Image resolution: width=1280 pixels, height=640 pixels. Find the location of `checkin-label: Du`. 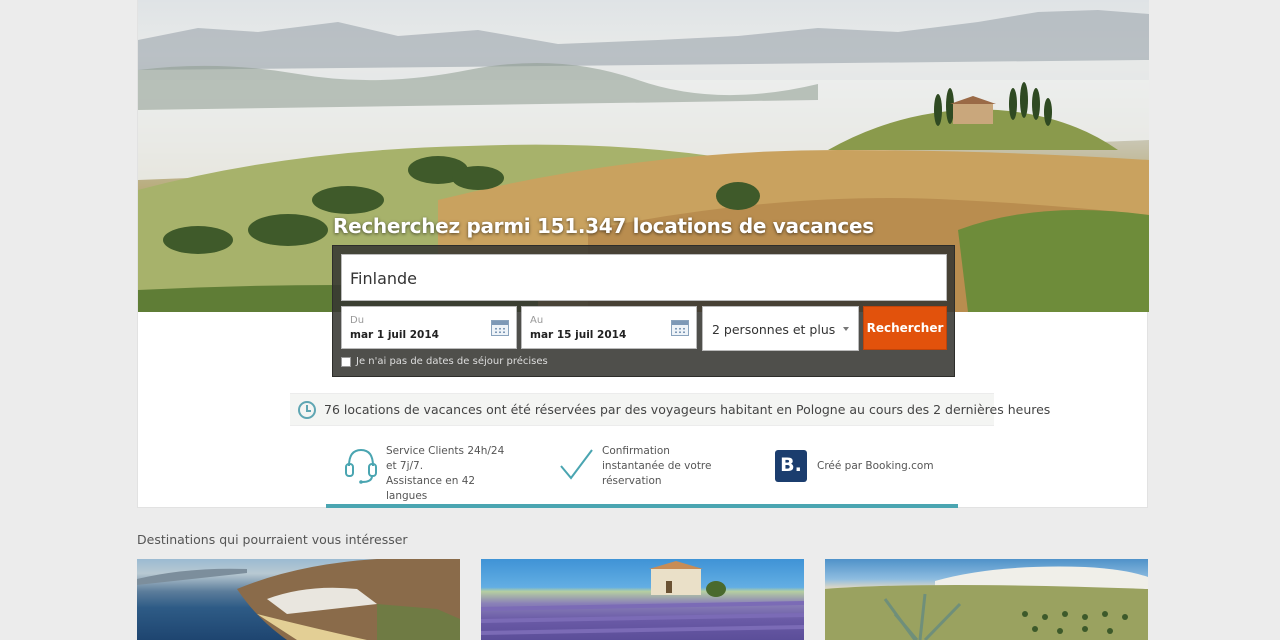

checkin-label: Du is located at coordinates (357, 320).